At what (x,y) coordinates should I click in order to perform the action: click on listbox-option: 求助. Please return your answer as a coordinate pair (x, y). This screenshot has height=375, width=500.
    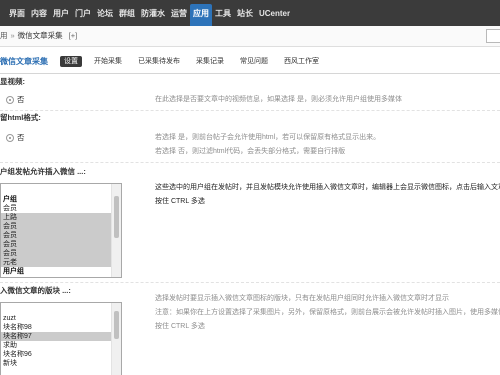
    Looking at the image, I should click on (56, 345).